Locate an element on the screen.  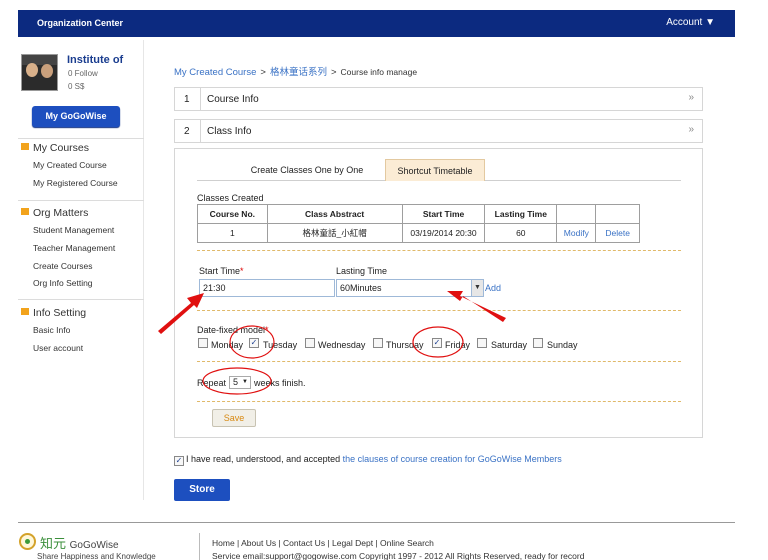
gogowise-logo-icon is located at coordinates (27, 541).